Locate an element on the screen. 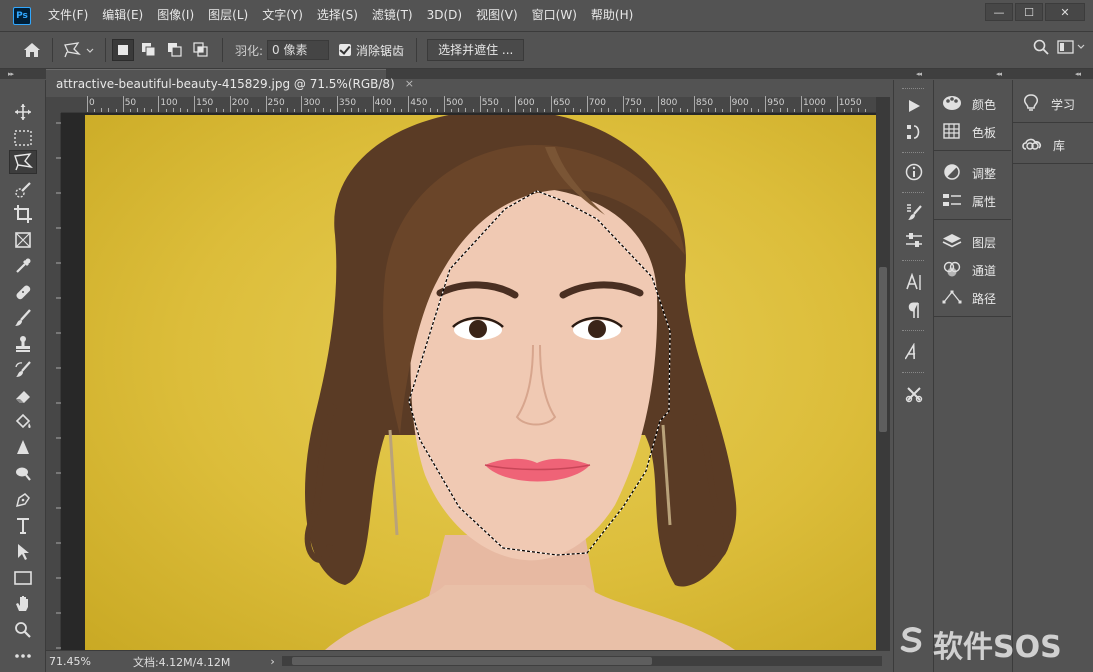 This screenshot has height=672, width=1093. search-icon is located at coordinates (1041, 48).